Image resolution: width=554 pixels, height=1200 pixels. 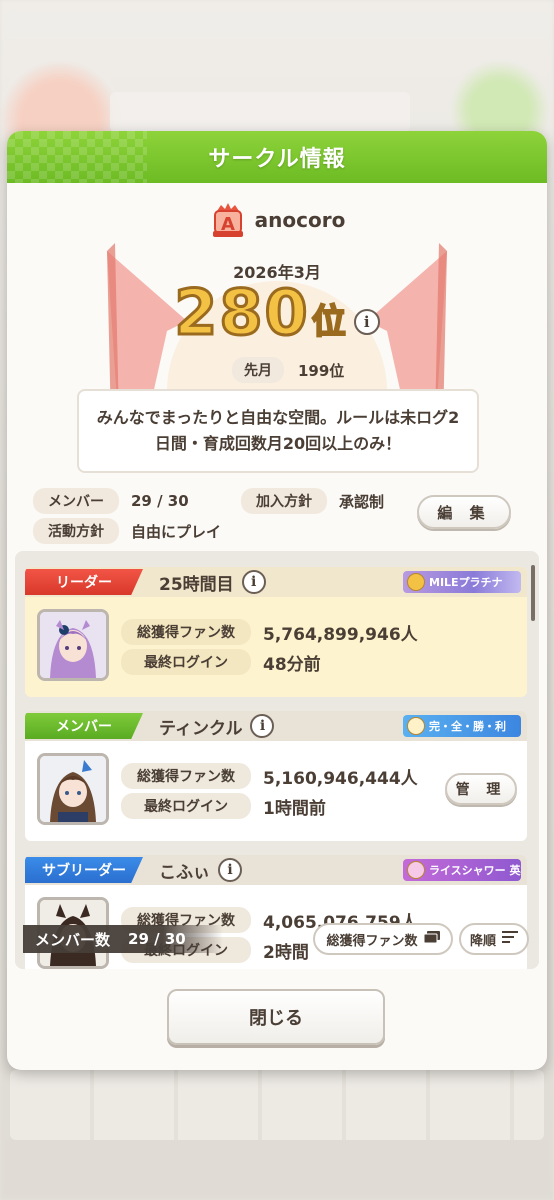 I want to click on card-stats: 総獲得ファン数 5,160,946,444人 最終ログイン 1時間前, so click(x=269, y=791).